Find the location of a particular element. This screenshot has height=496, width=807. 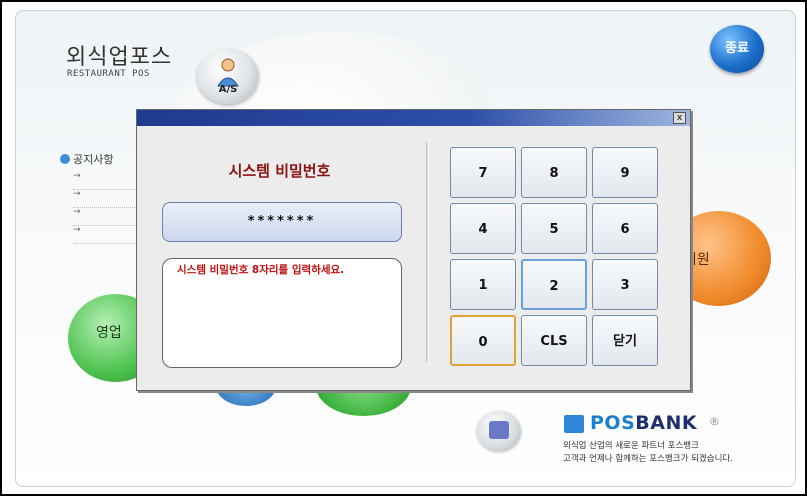

brand-name: POSBANK is located at coordinates (643, 423).